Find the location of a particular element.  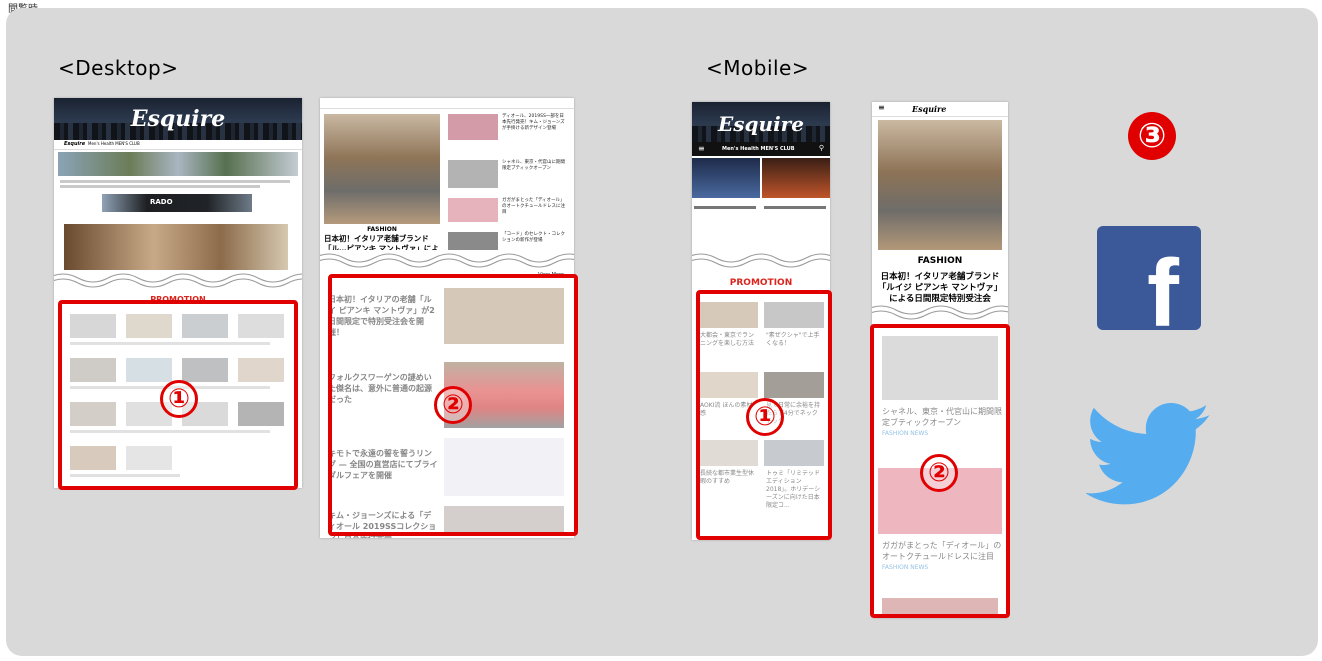

marker-two-desktop: ② is located at coordinates (453, 405).